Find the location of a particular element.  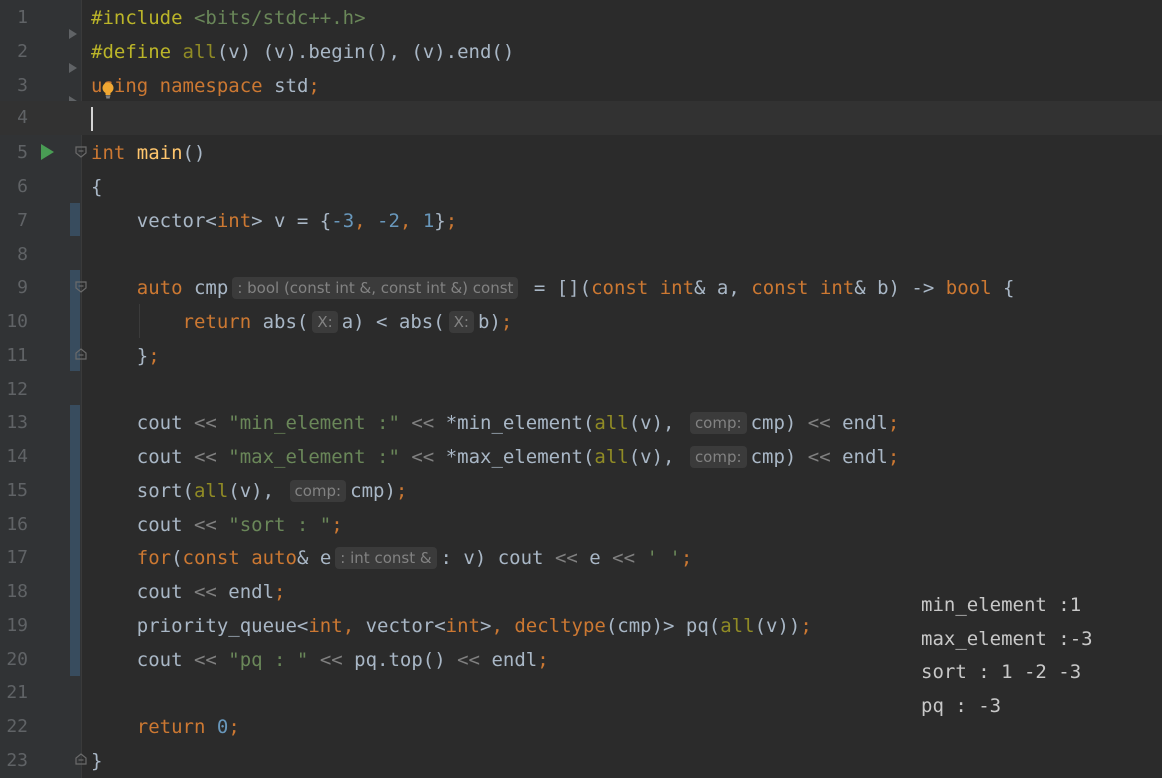

line-text: #include <bits/stdc++.h> is located at coordinates (228, 18).